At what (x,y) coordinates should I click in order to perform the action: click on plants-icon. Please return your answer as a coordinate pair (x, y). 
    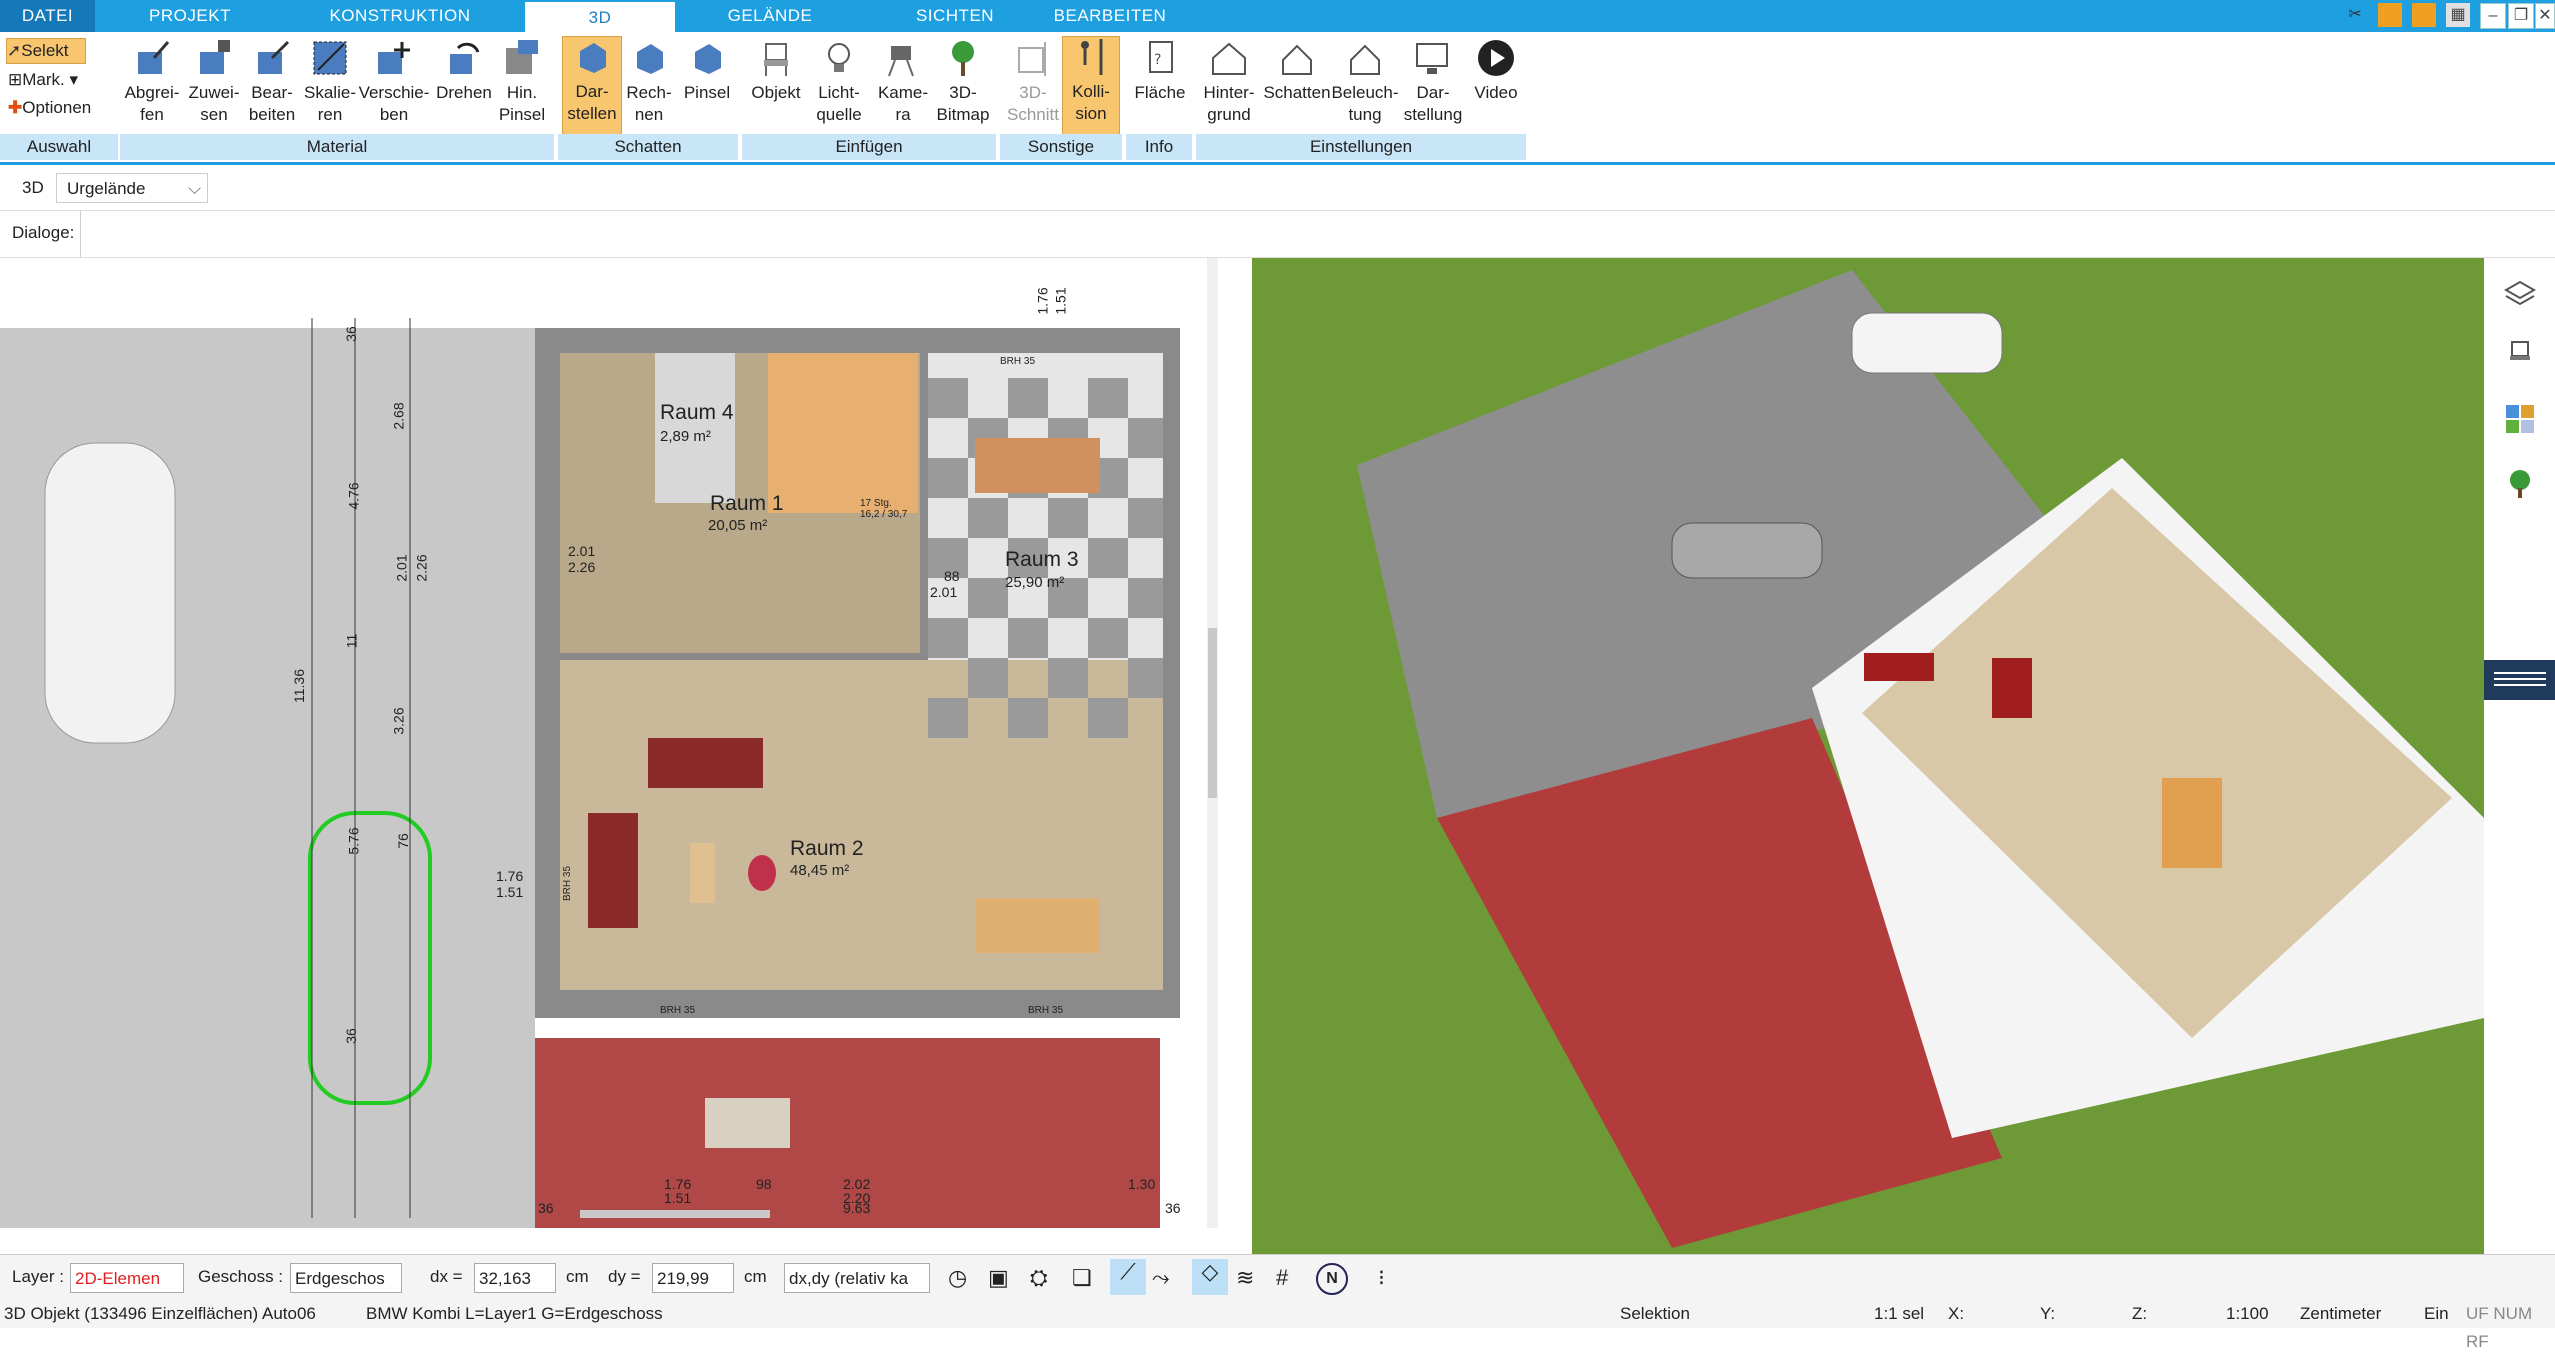
    Looking at the image, I should click on (2520, 484).